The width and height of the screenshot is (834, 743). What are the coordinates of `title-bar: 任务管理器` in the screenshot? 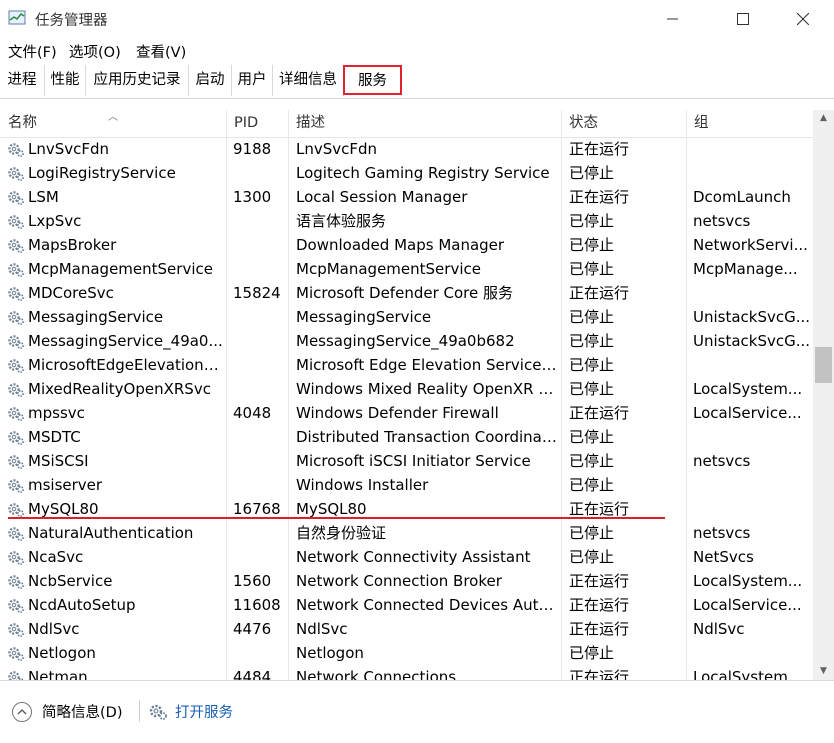 It's located at (417, 19).